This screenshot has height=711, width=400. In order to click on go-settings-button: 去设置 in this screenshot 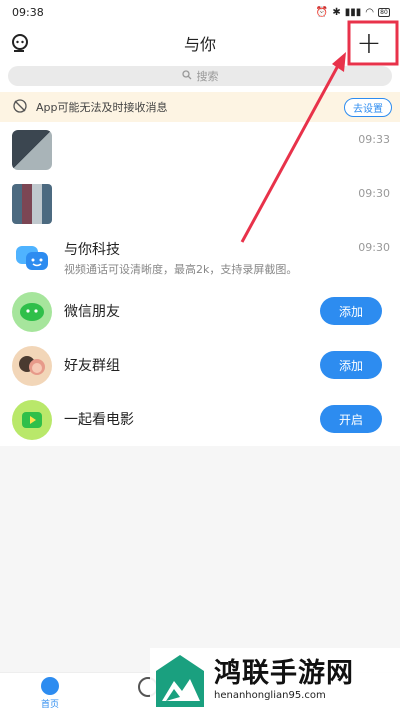, I will do `click(368, 107)`.